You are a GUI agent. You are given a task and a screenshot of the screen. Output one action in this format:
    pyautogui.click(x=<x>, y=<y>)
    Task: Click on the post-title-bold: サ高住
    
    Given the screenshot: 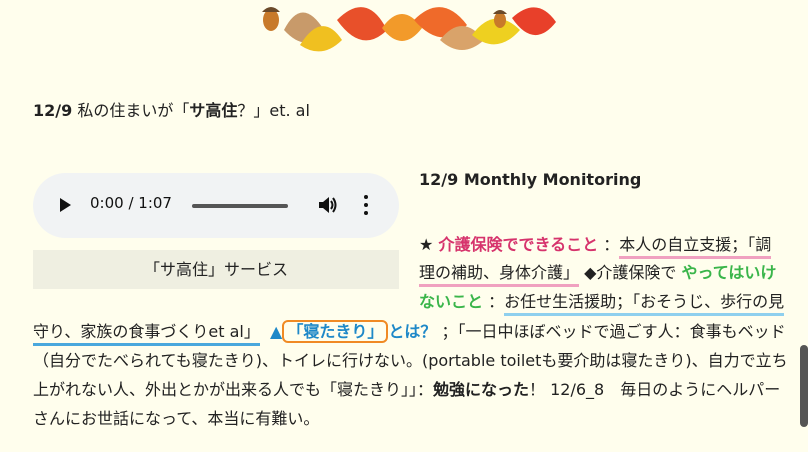 What is the action you would take?
    pyautogui.click(x=213, y=110)
    